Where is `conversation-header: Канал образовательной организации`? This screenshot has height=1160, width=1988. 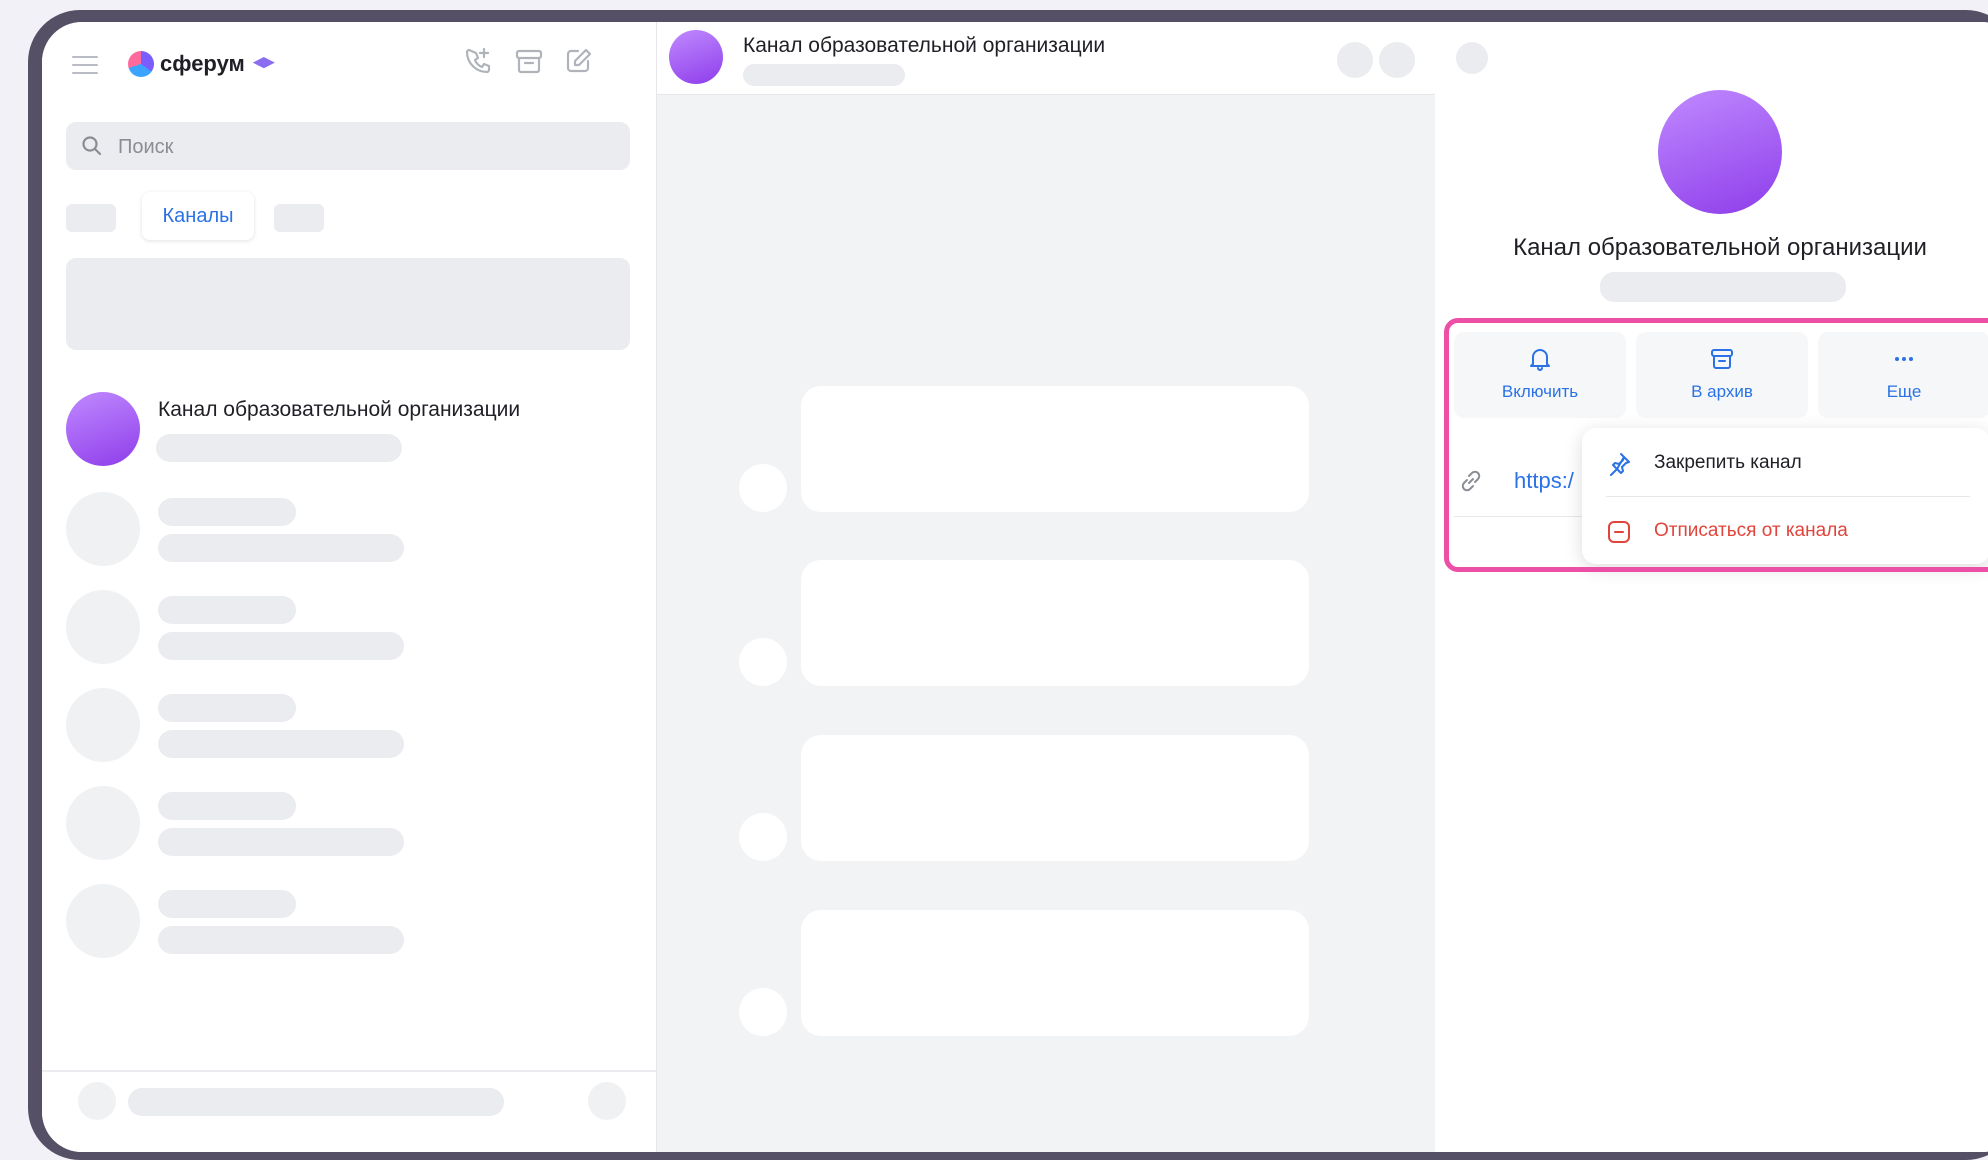
conversation-header: Канал образовательной организации is located at coordinates (1046, 58).